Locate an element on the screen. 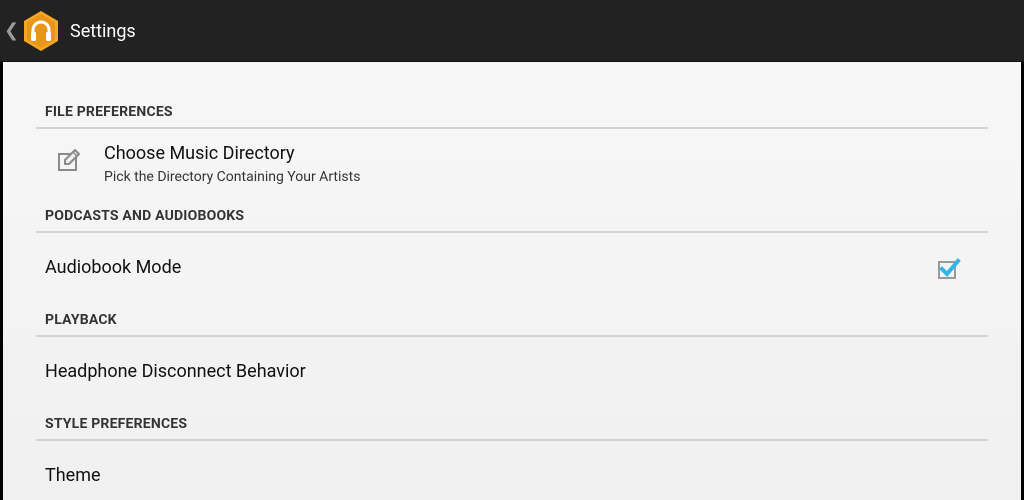  headphones-icon is located at coordinates (41, 31).